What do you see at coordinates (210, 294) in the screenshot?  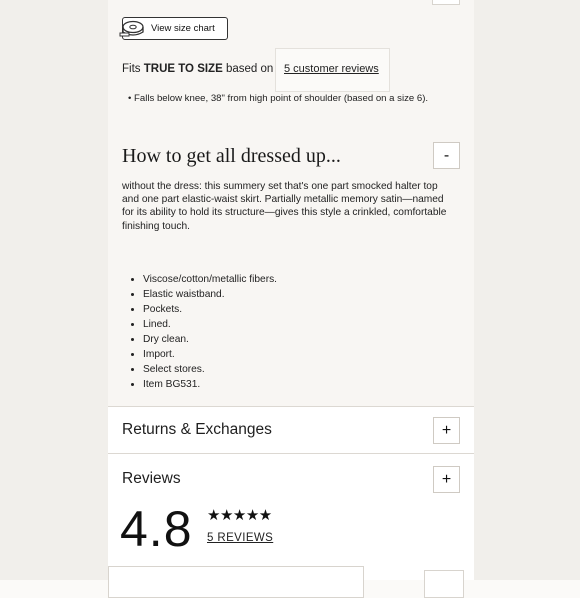 I see `feature-item: Elastic waistband.` at bounding box center [210, 294].